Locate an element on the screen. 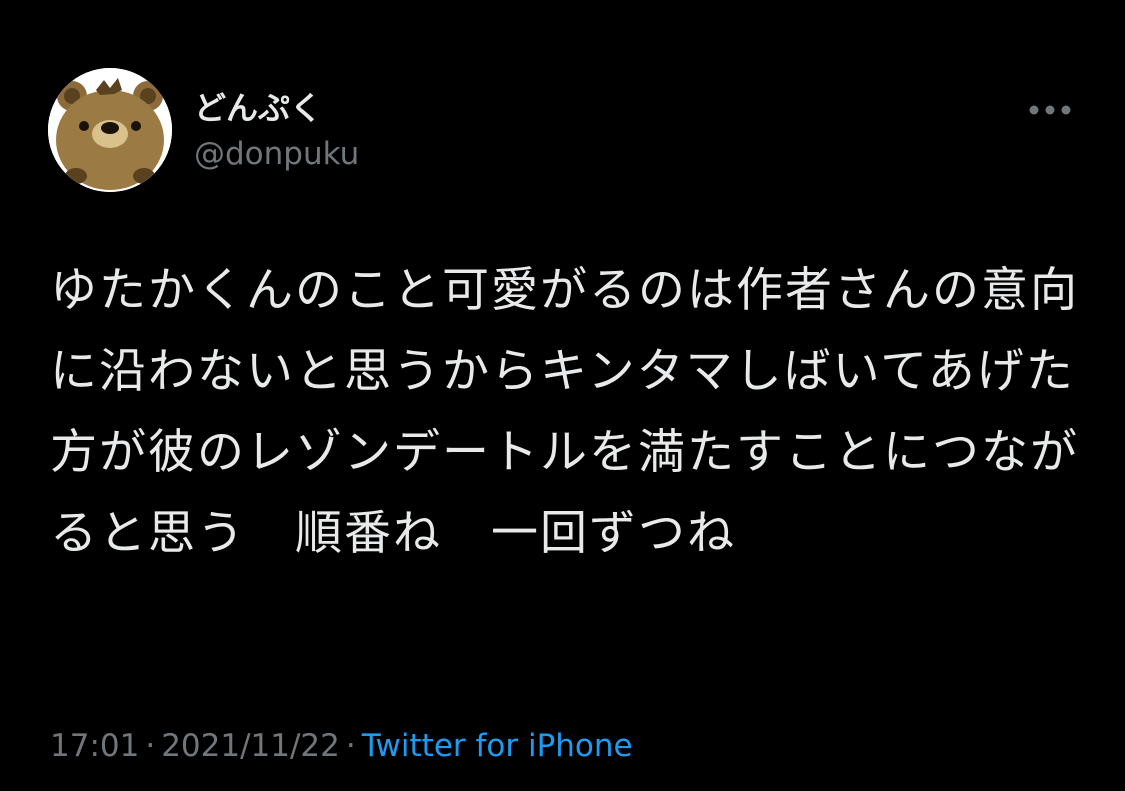 Image resolution: width=1125 pixels, height=791 pixels. tweet-metadata: 17:01 · 2021/11/22 · Twitter for iPhone is located at coordinates (341, 746).